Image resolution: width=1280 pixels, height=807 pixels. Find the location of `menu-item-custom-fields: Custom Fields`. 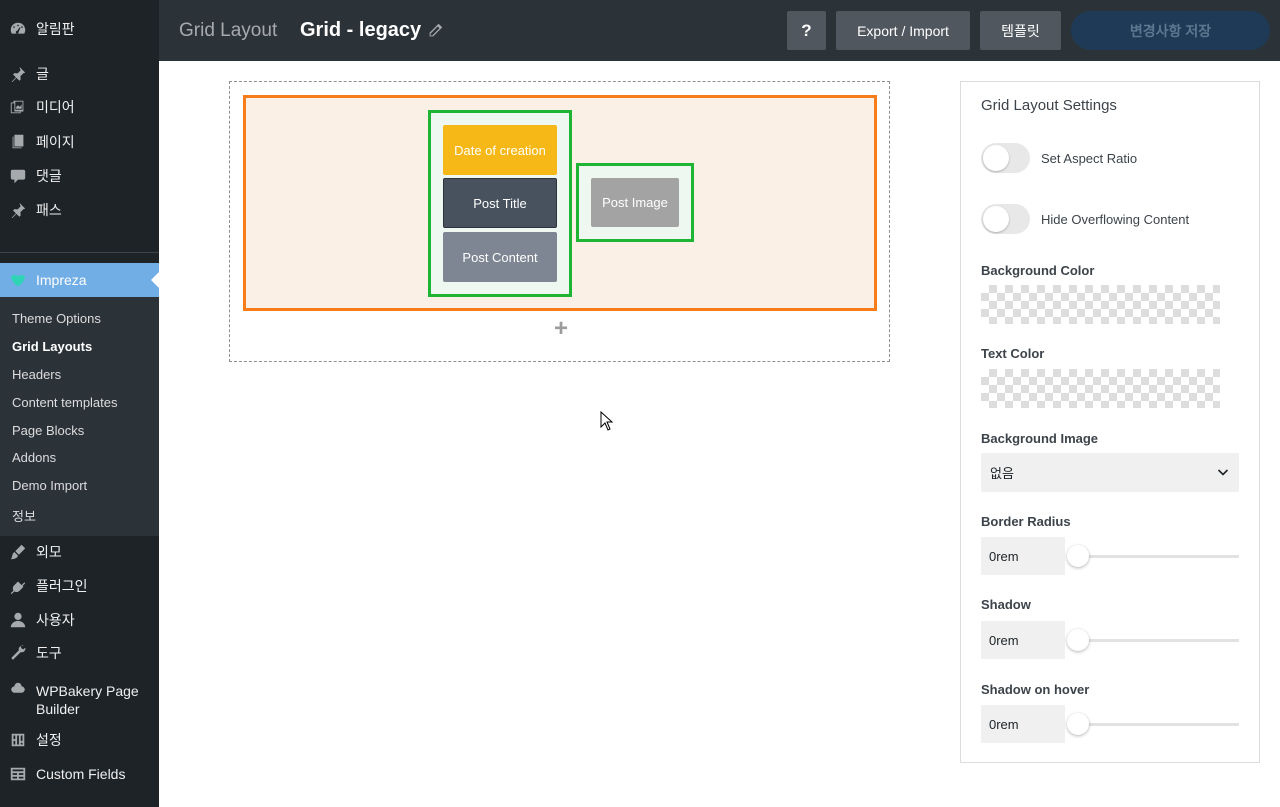

menu-item-custom-fields: Custom Fields is located at coordinates (79, 774).